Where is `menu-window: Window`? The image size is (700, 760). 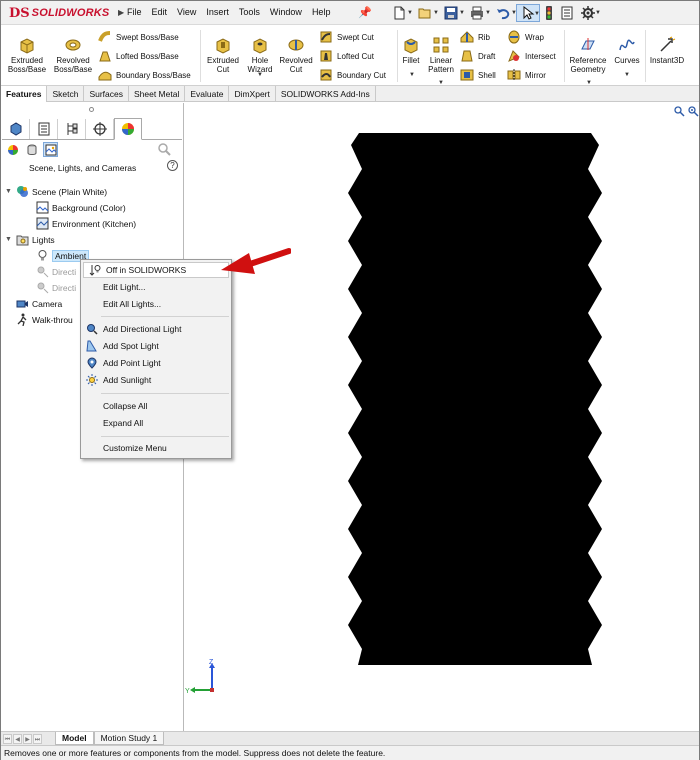 menu-window: Window is located at coordinates (286, 12).